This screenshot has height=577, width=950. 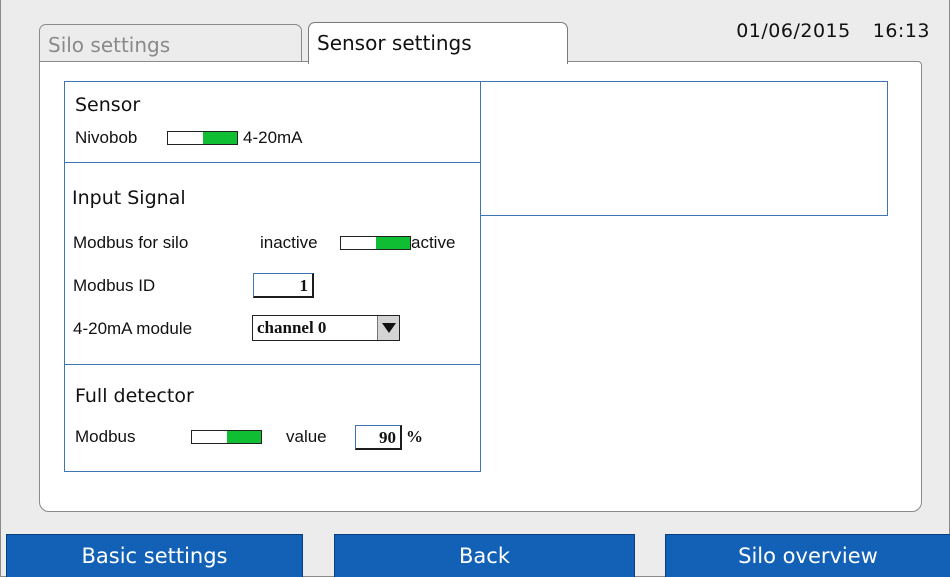 What do you see at coordinates (105, 436) in the screenshot?
I see `full-detector-modbus-label: Modbus` at bounding box center [105, 436].